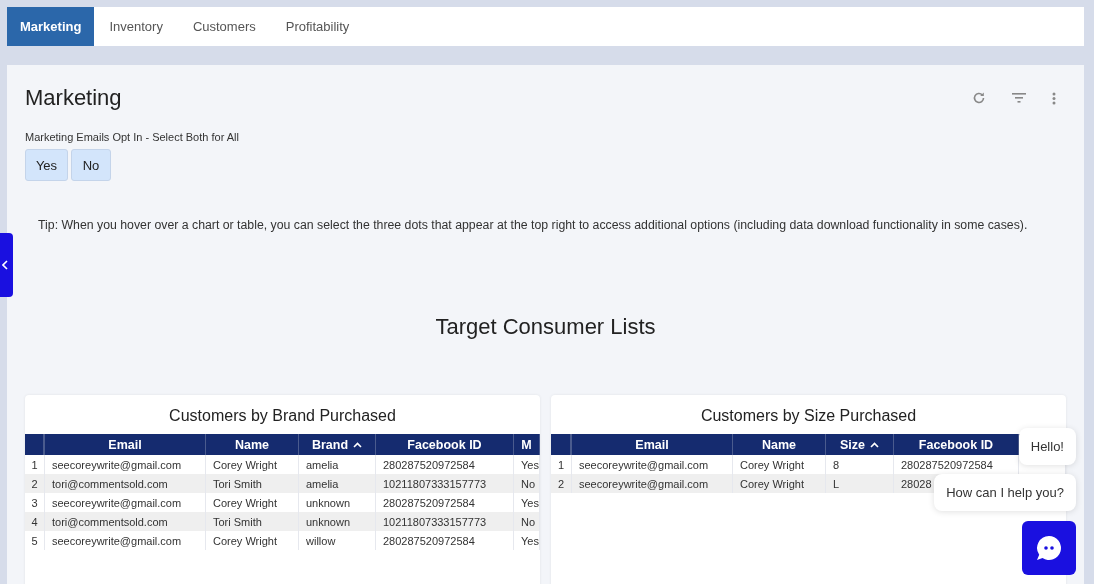 This screenshot has height=584, width=1094. I want to click on page-title: Marketing, so click(73, 98).